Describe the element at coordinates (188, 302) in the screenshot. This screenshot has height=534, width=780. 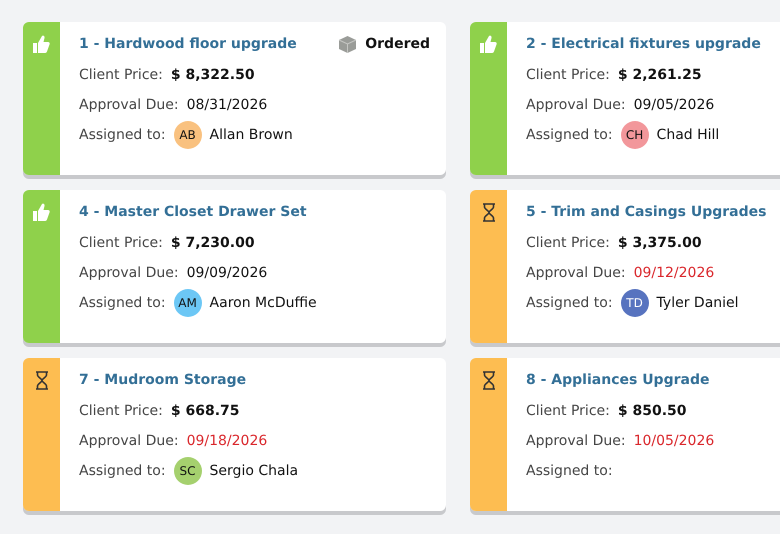
I see `avatar: AM` at that location.